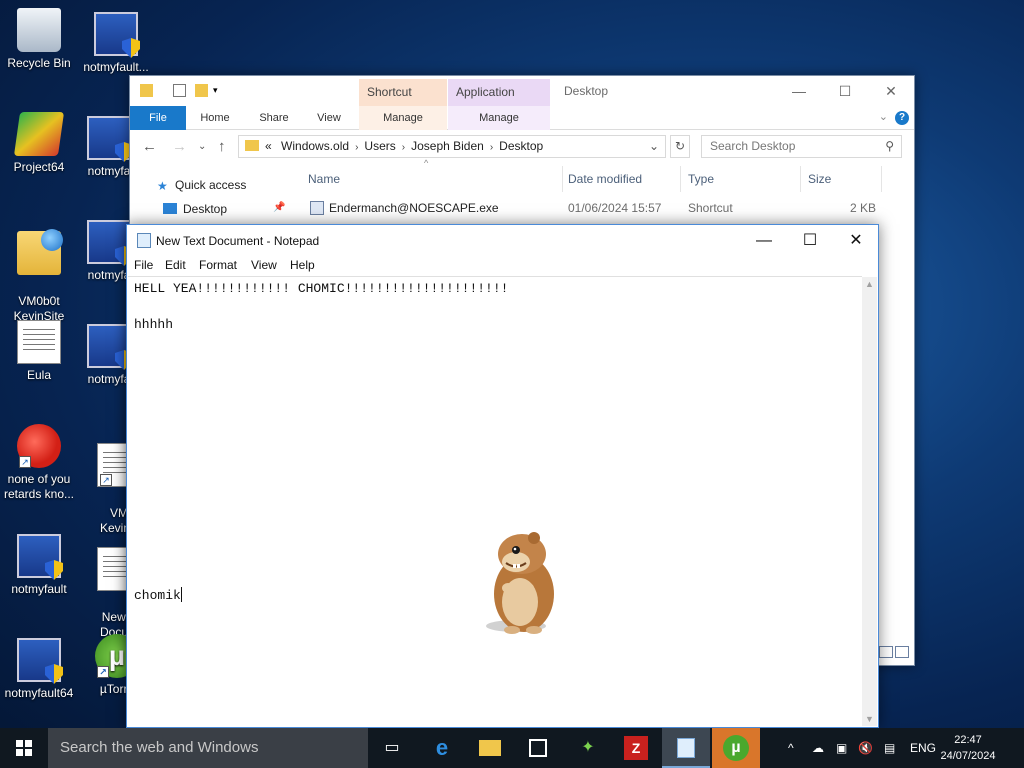 This screenshot has width=1024, height=768. I want to click on column-type: Type, so click(701, 179).